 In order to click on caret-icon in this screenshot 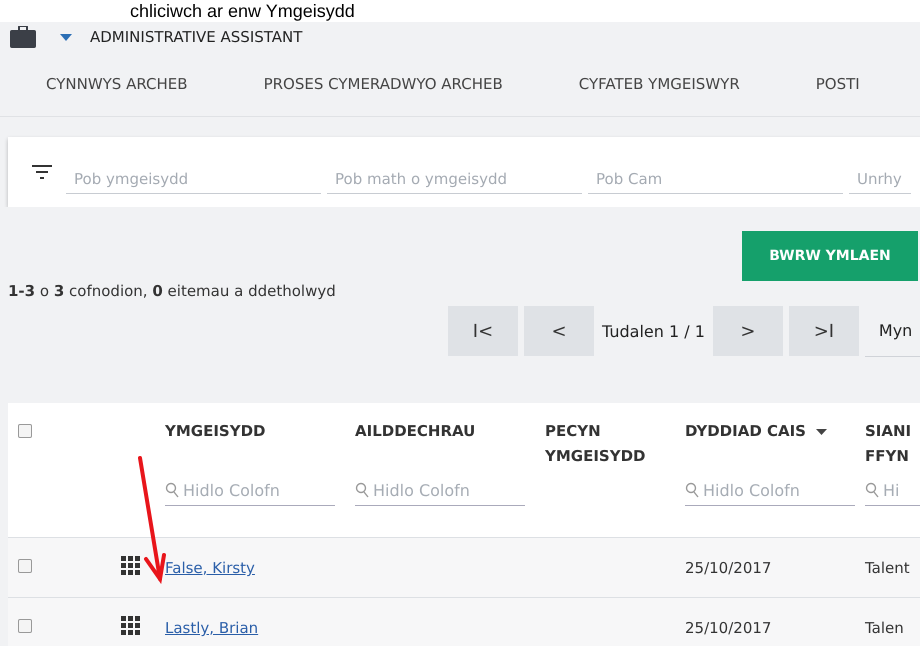, I will do `click(66, 37)`.